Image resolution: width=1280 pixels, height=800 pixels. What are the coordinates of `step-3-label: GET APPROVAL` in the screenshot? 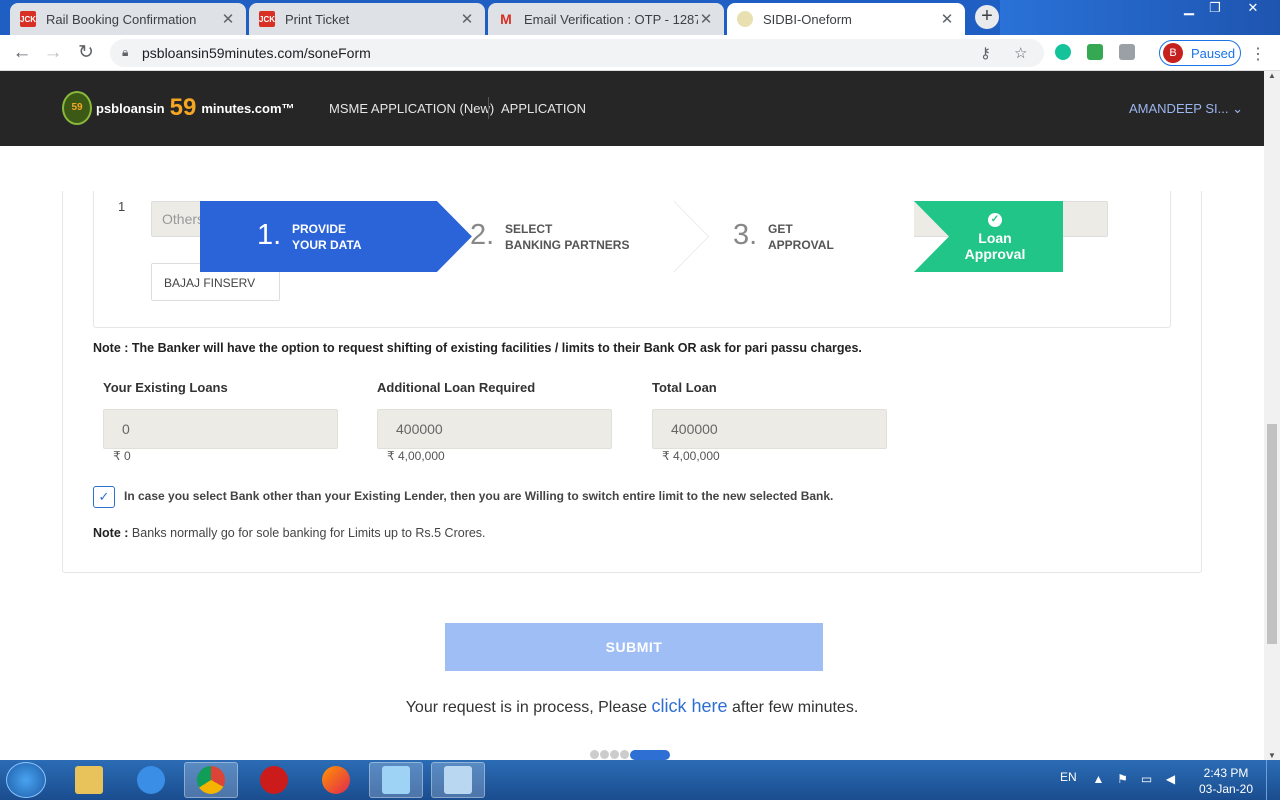 It's located at (801, 237).